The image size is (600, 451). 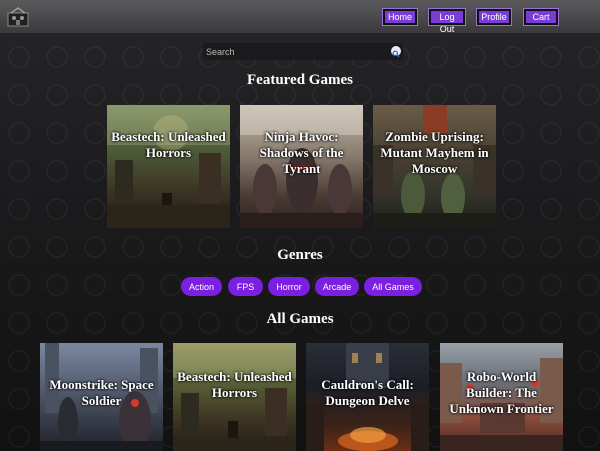 What do you see at coordinates (300, 255) in the screenshot?
I see `genres-heading: Genres` at bounding box center [300, 255].